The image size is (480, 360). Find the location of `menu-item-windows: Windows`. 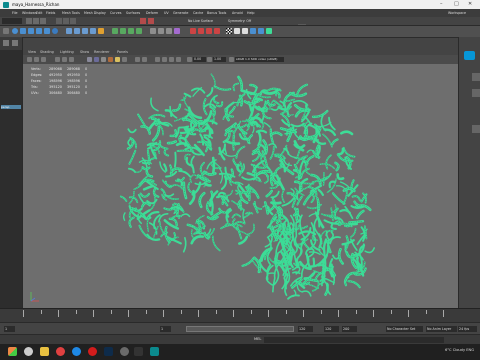

menu-item-windows: Windows is located at coordinates (29, 13).